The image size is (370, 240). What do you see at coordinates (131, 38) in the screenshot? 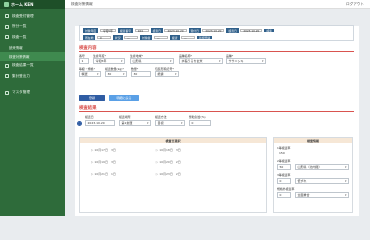
I see `filter-status: —` at bounding box center [131, 38].